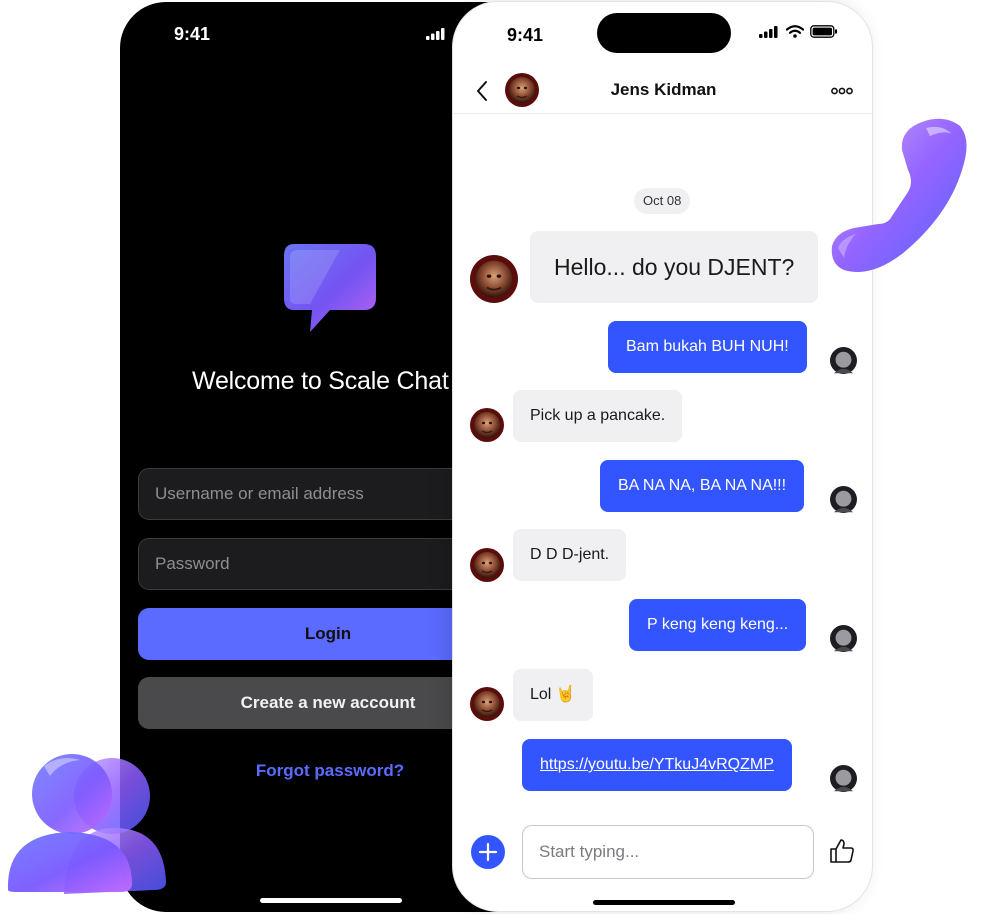  What do you see at coordinates (320, 381) in the screenshot?
I see `welcome-title: Welcome to Scale Chat` at bounding box center [320, 381].